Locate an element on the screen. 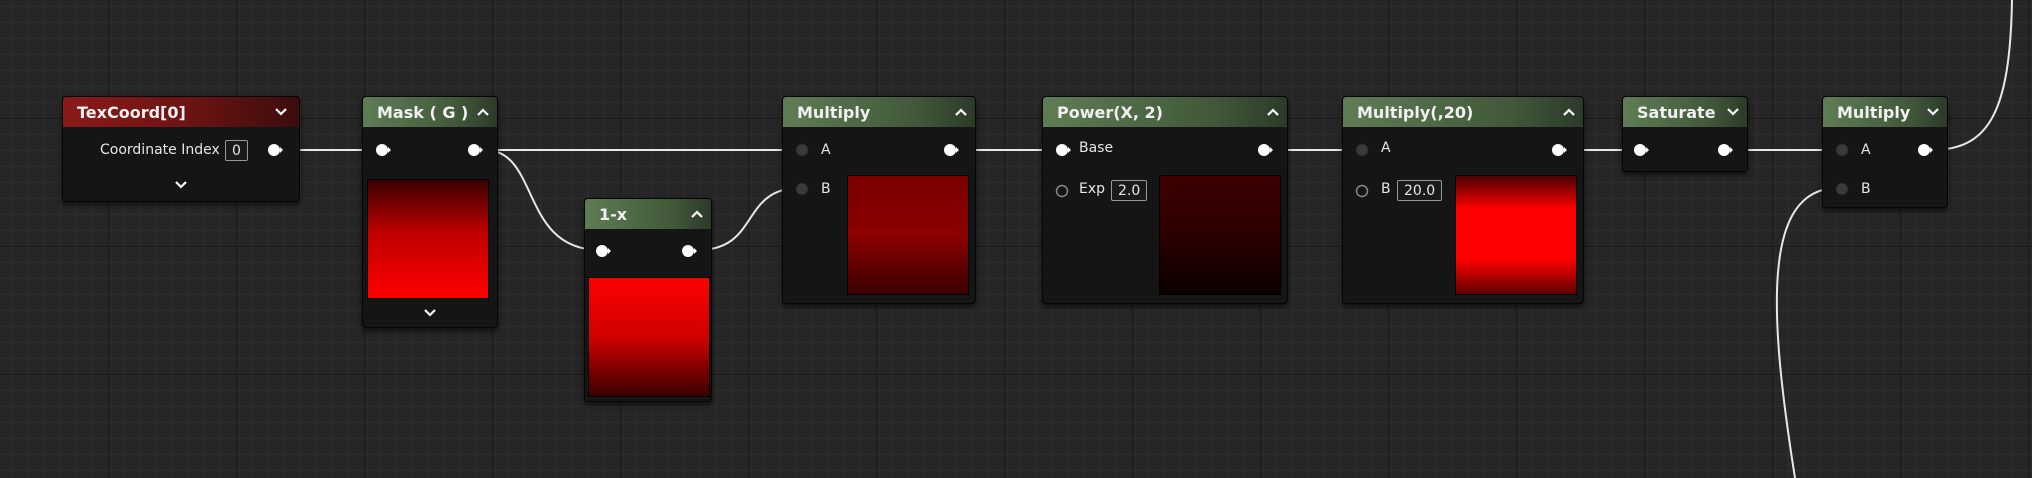 The height and width of the screenshot is (478, 2032). coordinate-index-label: Coordinate Index is located at coordinates (160, 150).